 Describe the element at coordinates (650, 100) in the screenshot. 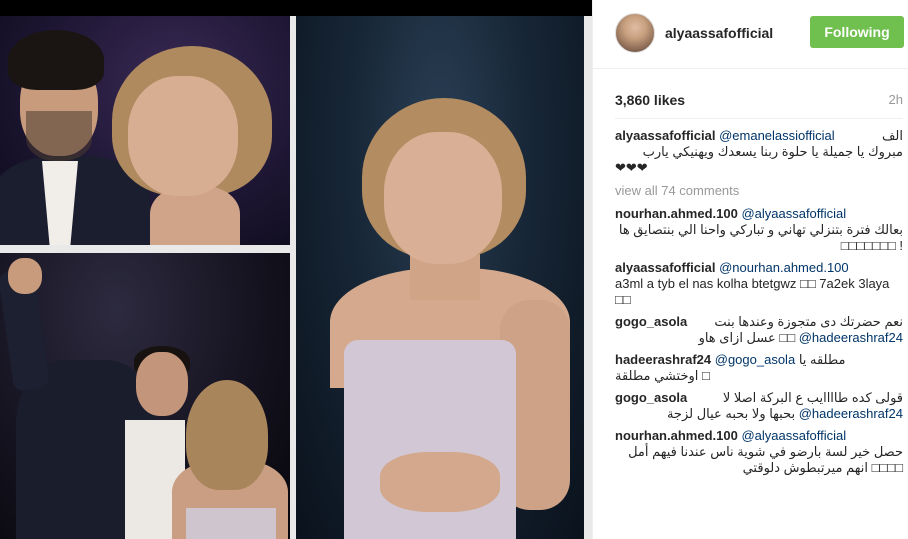

I see `likes-count: 3,860 likes` at that location.